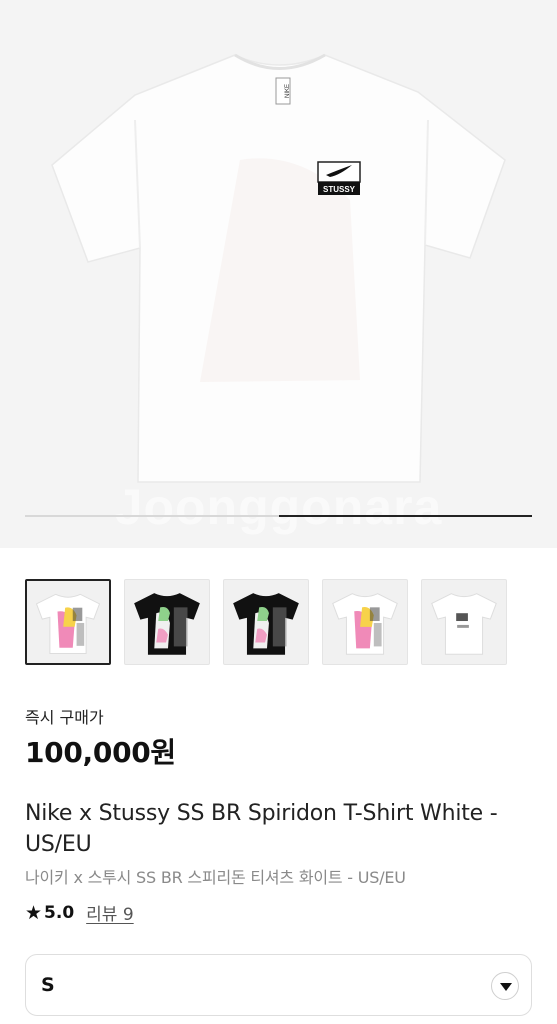 The image size is (557, 1024). Describe the element at coordinates (505, 986) in the screenshot. I see `chevron-down-icon` at that location.